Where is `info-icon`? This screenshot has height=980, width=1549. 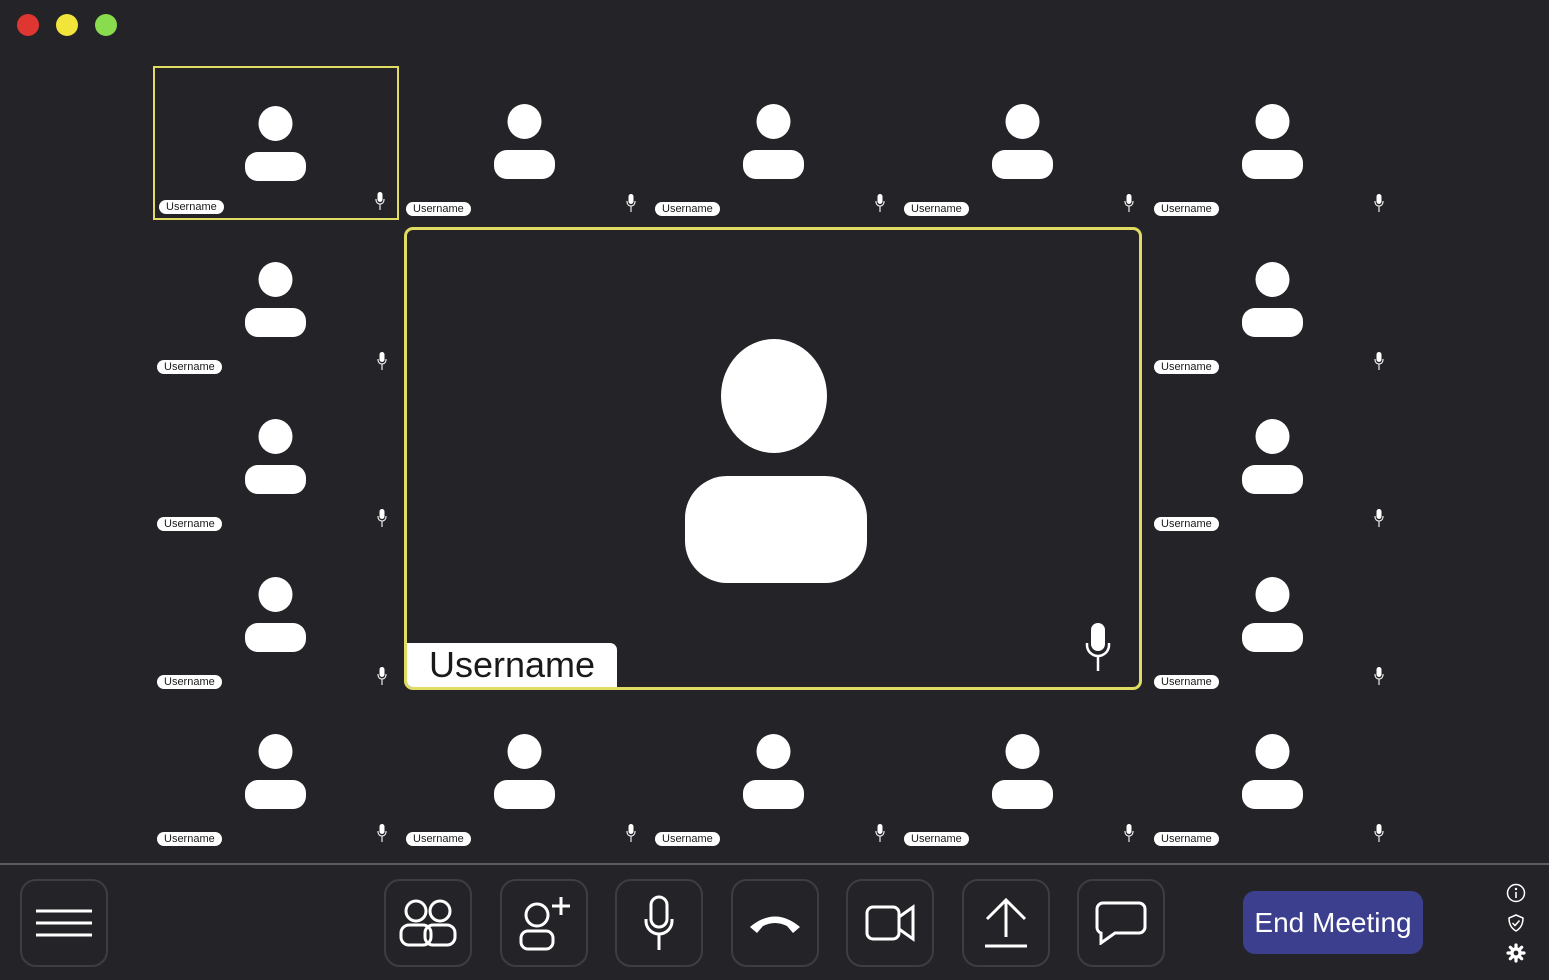 info-icon is located at coordinates (1516, 893).